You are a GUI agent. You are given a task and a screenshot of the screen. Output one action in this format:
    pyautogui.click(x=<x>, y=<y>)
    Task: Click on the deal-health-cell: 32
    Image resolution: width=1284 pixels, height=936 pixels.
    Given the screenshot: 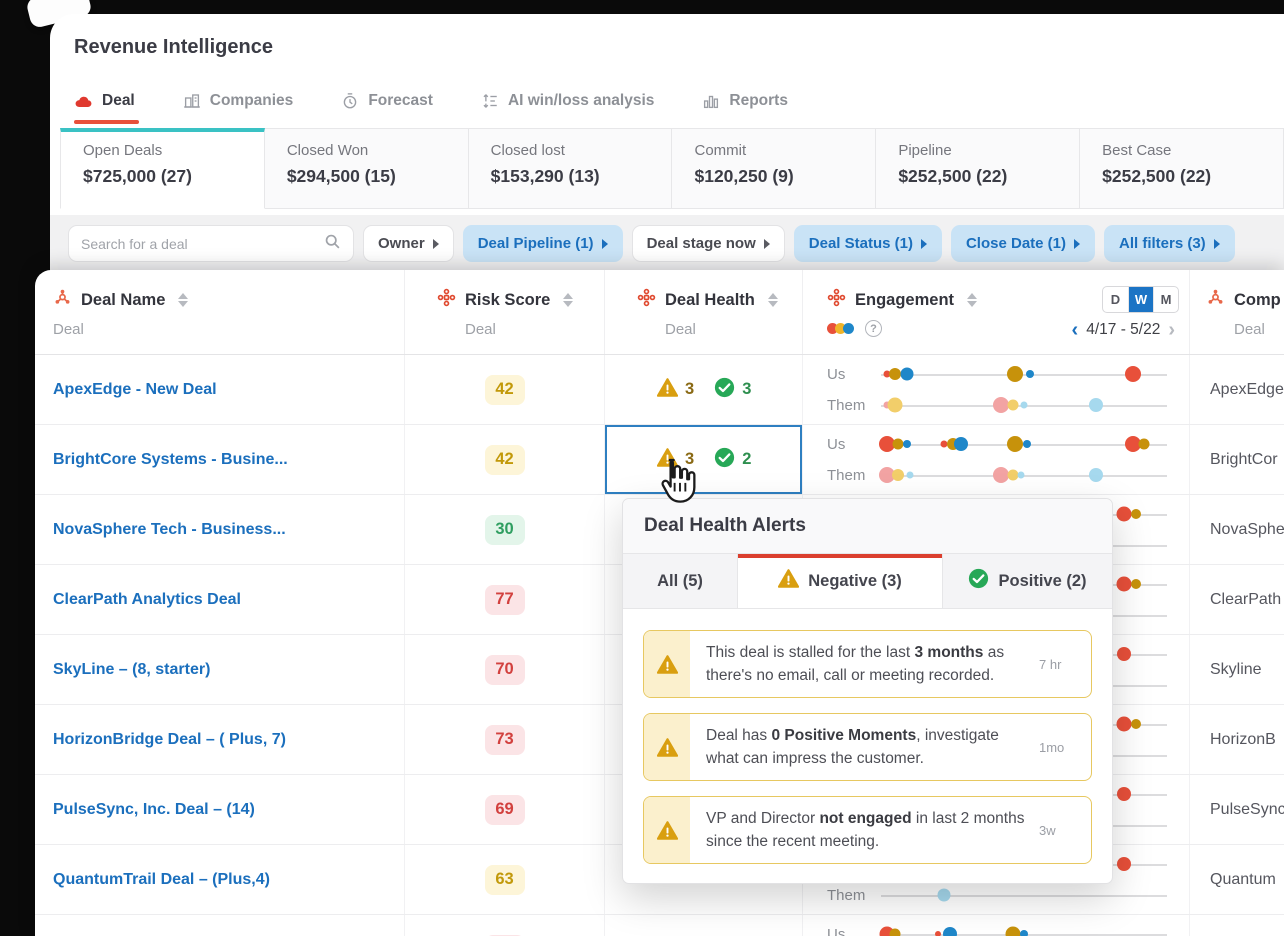 What is the action you would take?
    pyautogui.click(x=704, y=459)
    